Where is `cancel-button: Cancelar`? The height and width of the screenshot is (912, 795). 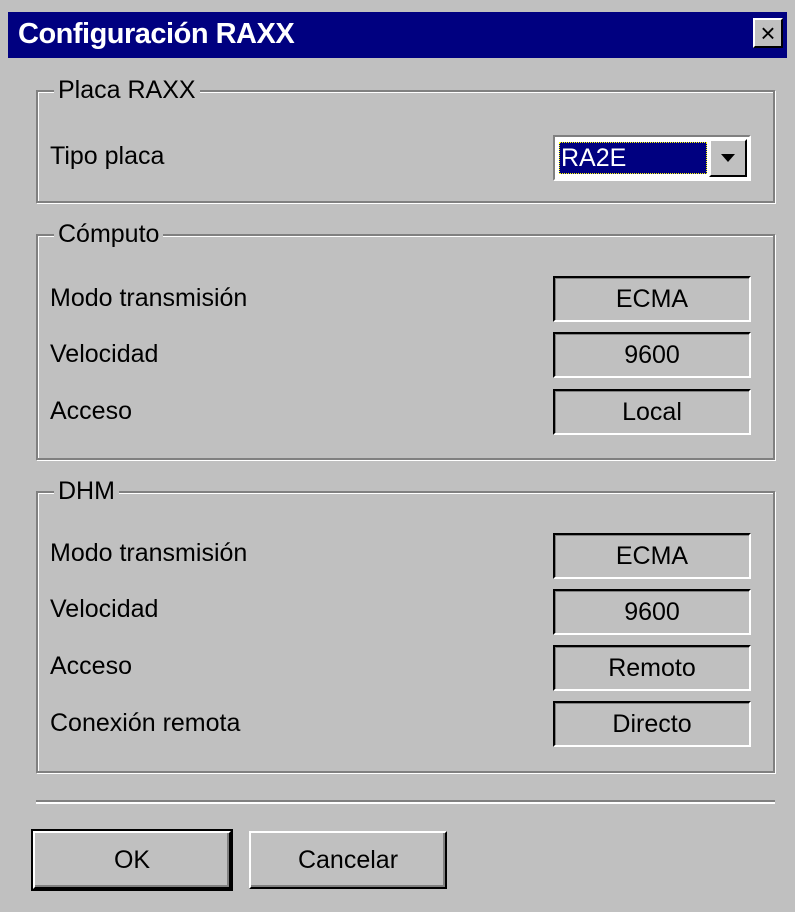
cancel-button: Cancelar is located at coordinates (348, 860).